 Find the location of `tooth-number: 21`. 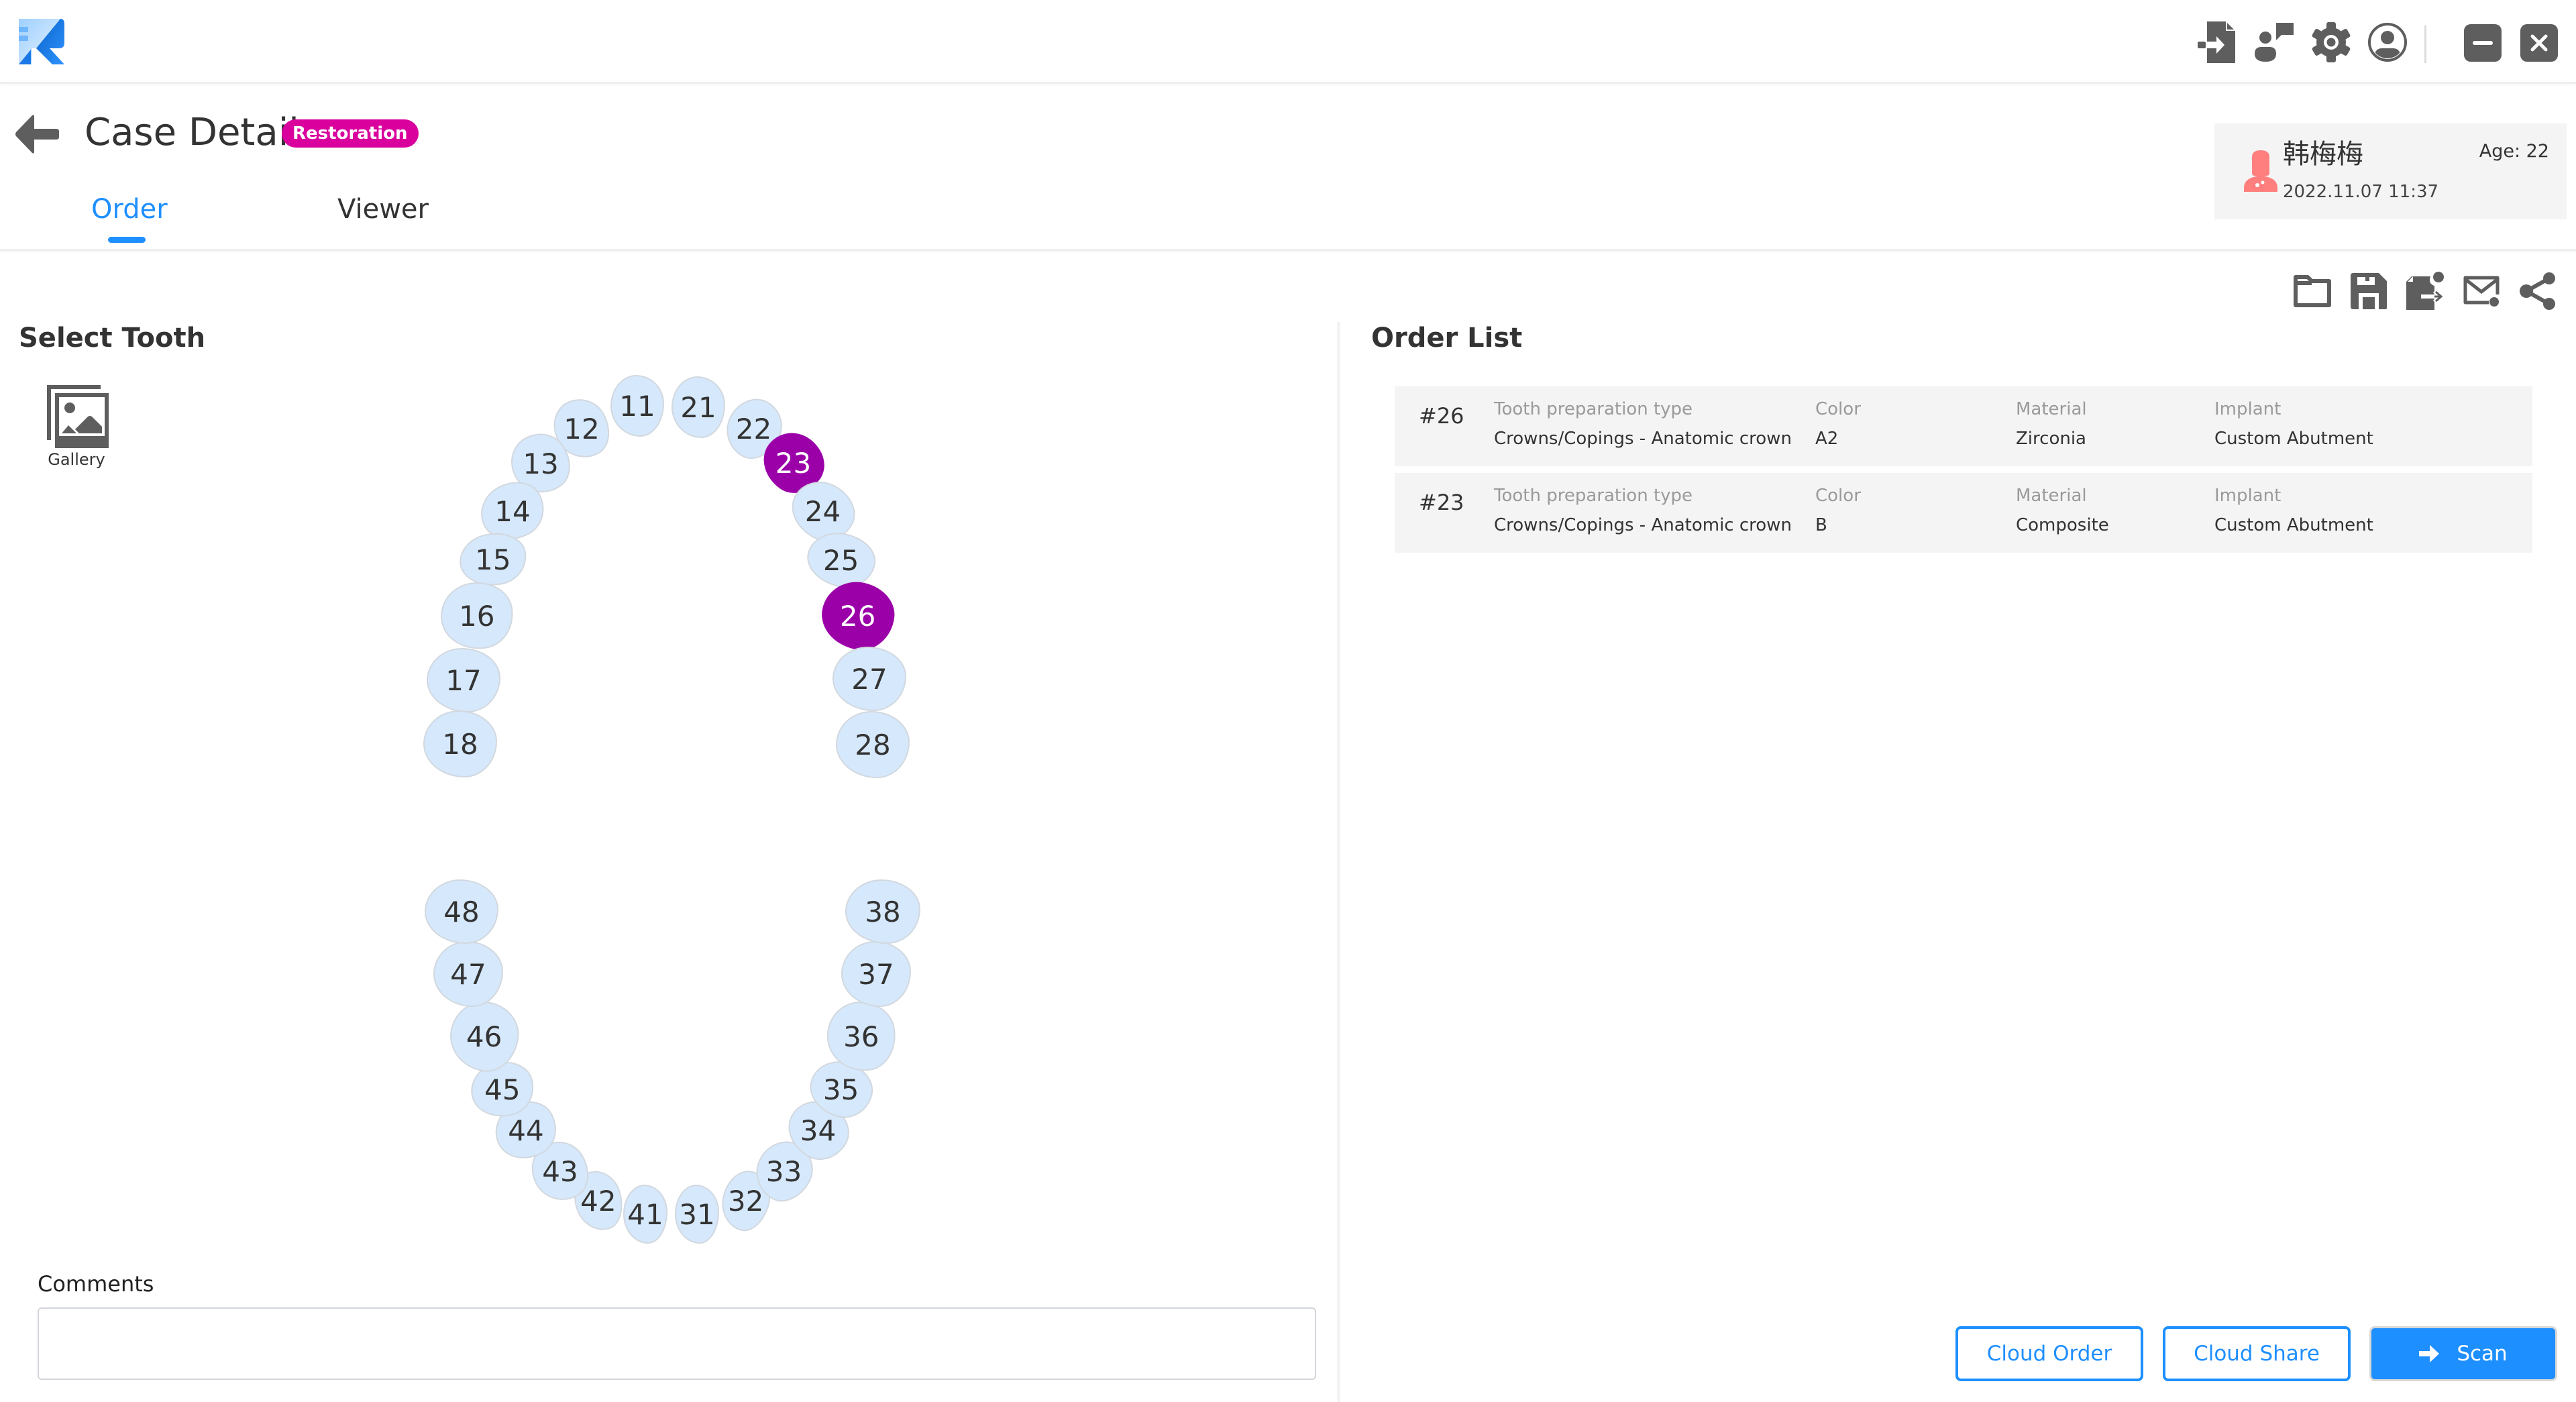

tooth-number: 21 is located at coordinates (698, 407).